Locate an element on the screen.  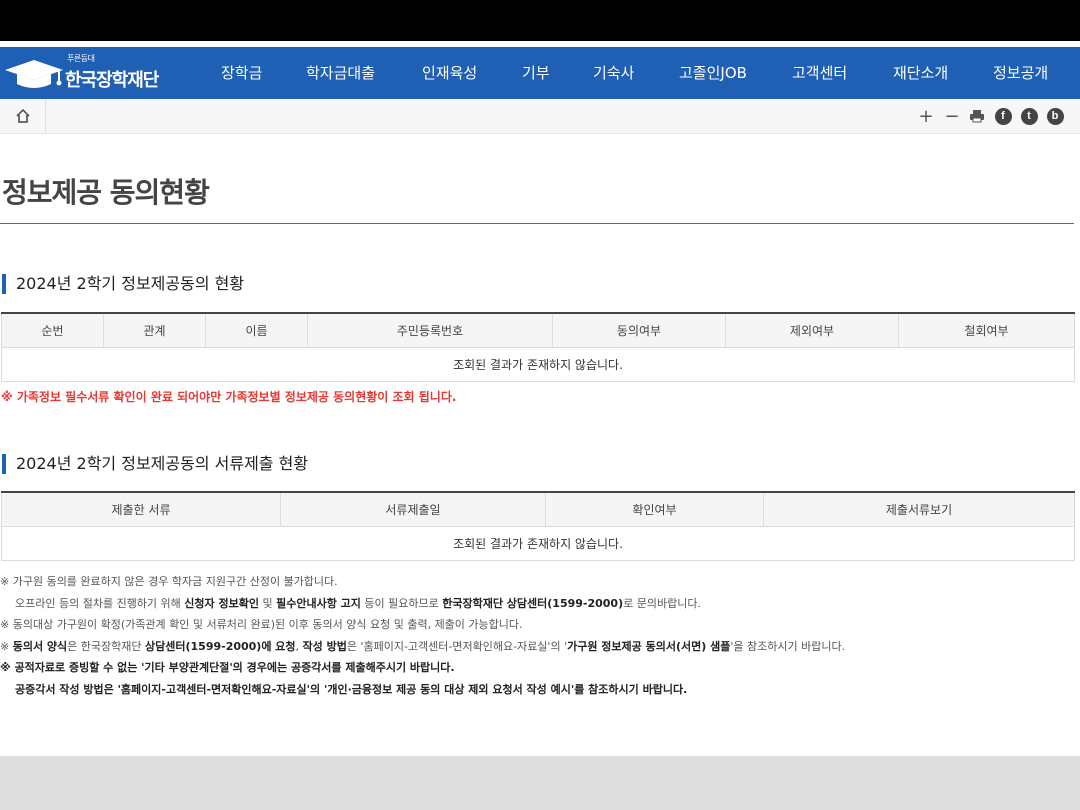
notice-emphasis: 동의서 양식 is located at coordinates (40, 646).